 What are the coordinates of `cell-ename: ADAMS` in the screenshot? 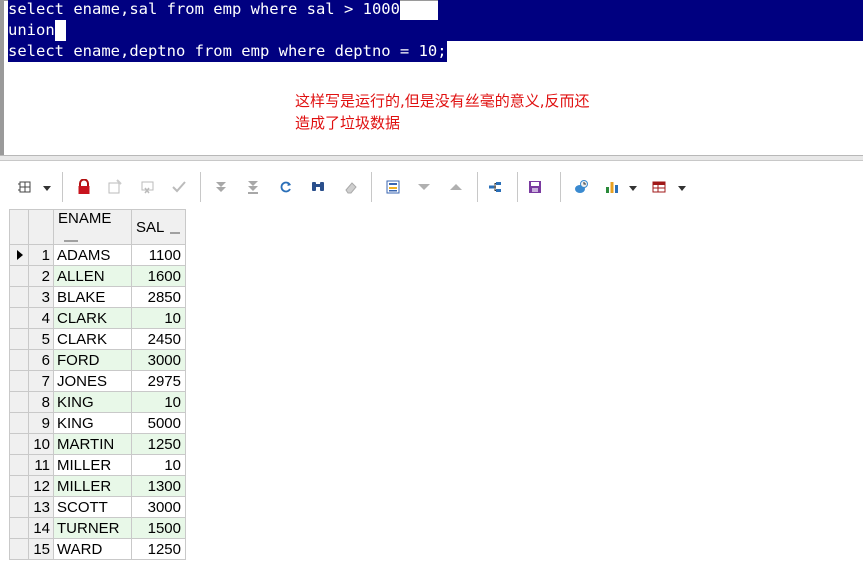 It's located at (92, 255).